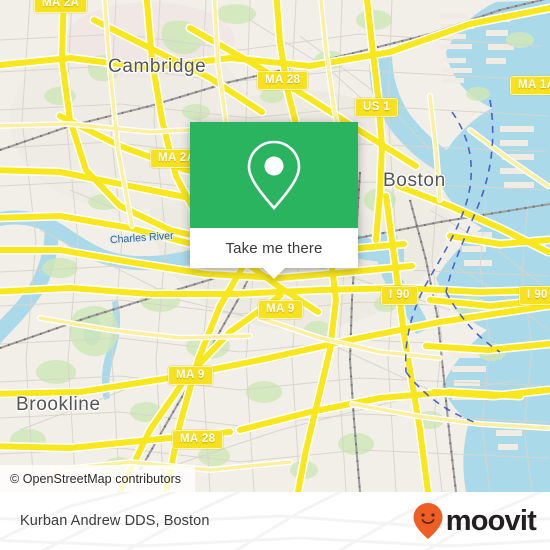 The image size is (550, 550). Describe the element at coordinates (491, 520) in the screenshot. I see `moovit-wordmark: moovit` at that location.